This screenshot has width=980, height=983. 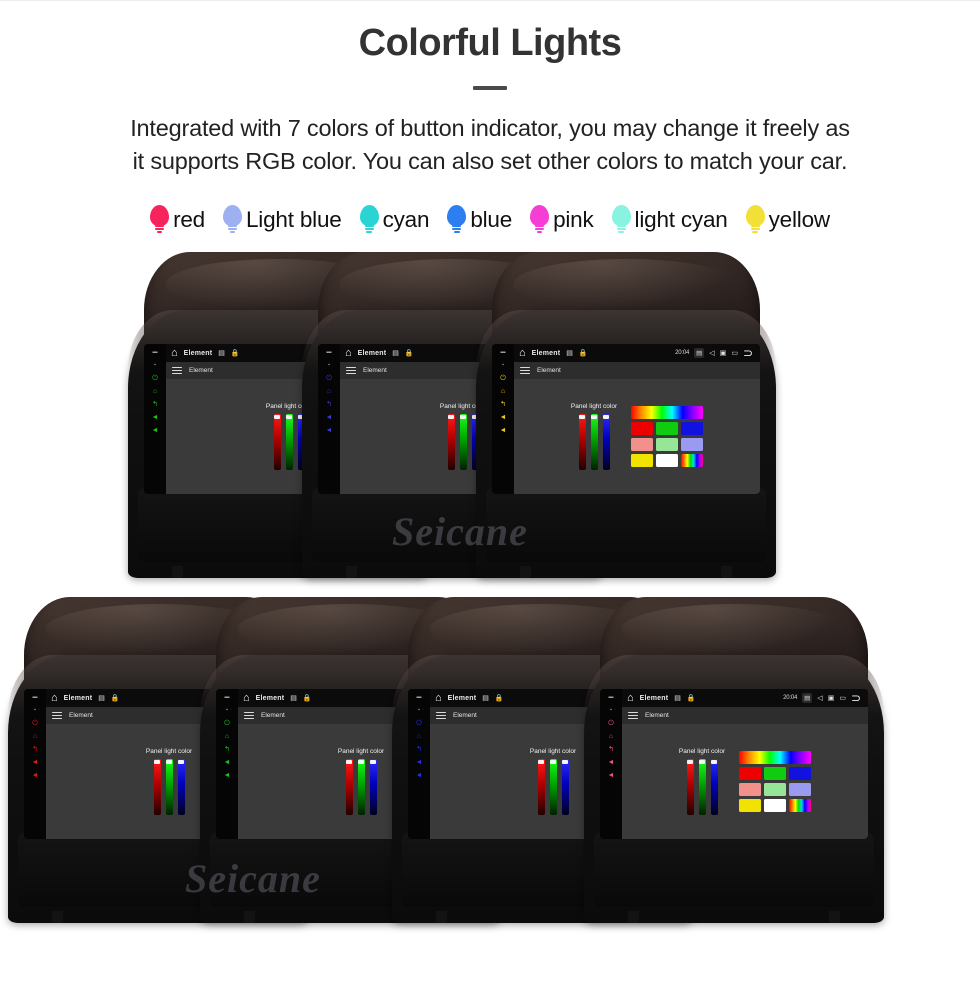 I want to click on sd-card-icon: ▤, so click(x=699, y=353).